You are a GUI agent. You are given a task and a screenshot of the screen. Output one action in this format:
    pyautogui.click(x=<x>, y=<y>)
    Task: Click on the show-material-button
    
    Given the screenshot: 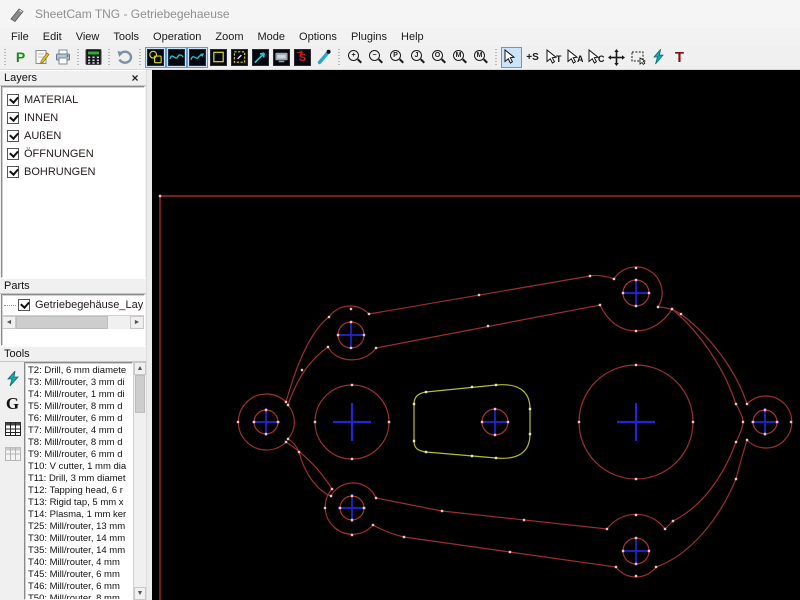 What is the action you would take?
    pyautogui.click(x=218, y=57)
    